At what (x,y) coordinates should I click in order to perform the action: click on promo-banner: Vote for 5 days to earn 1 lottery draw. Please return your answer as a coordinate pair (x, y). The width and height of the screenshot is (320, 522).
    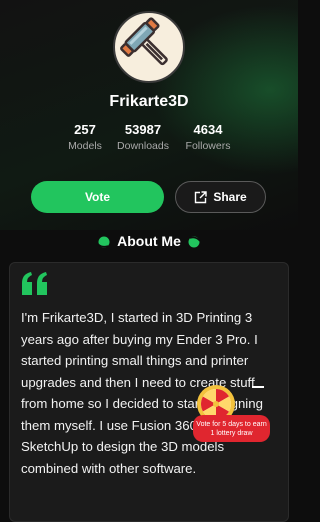
    Looking at the image, I should click on (231, 428).